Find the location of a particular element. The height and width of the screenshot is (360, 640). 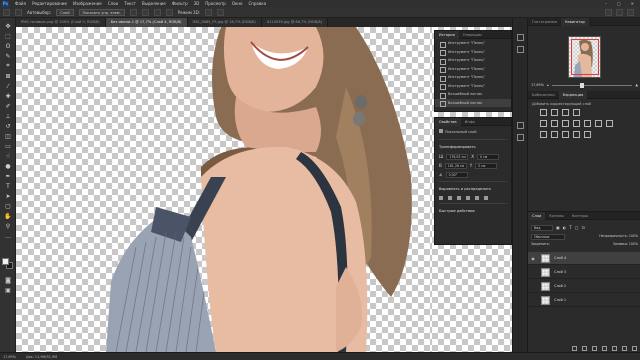

search-icon is located at coordinates (608, 12).